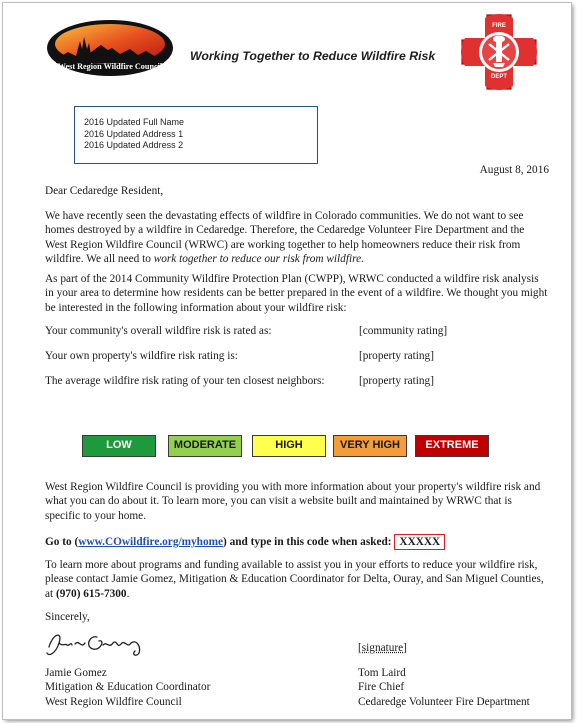  I want to click on paragraph-contact-end: ., so click(128, 593).